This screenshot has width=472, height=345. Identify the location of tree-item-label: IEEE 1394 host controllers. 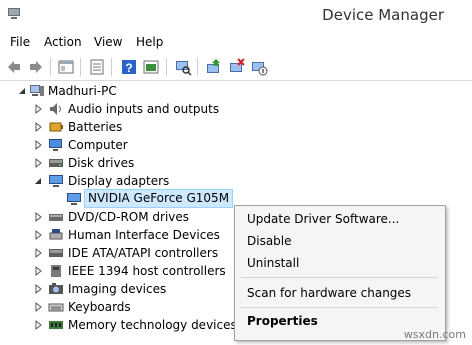
(147, 271).